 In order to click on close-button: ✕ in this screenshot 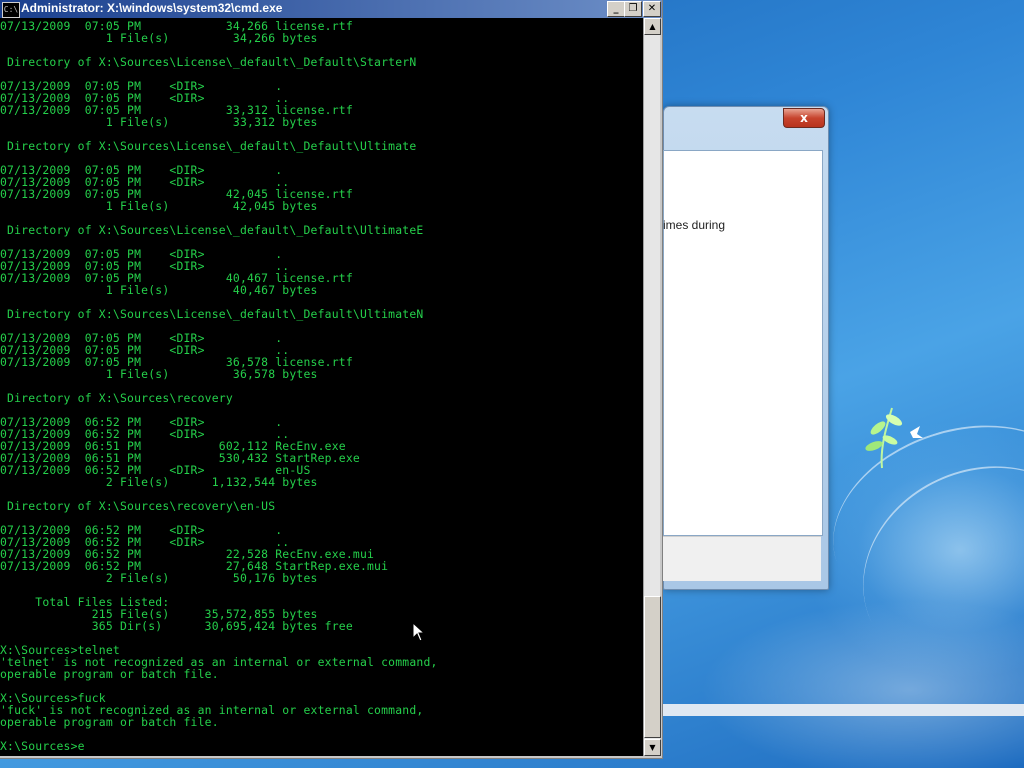, I will do `click(652, 9)`.